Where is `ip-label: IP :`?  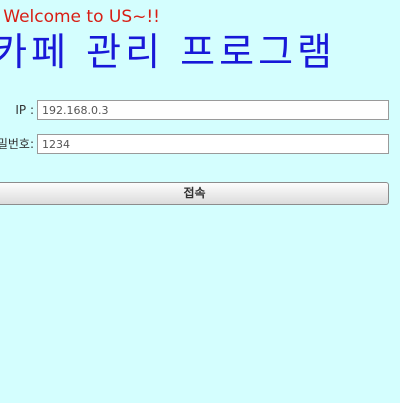
ip-label: IP : is located at coordinates (24, 110).